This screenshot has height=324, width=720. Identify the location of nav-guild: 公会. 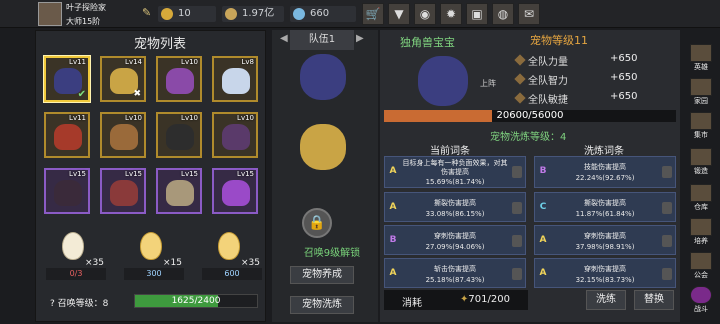
(701, 268).